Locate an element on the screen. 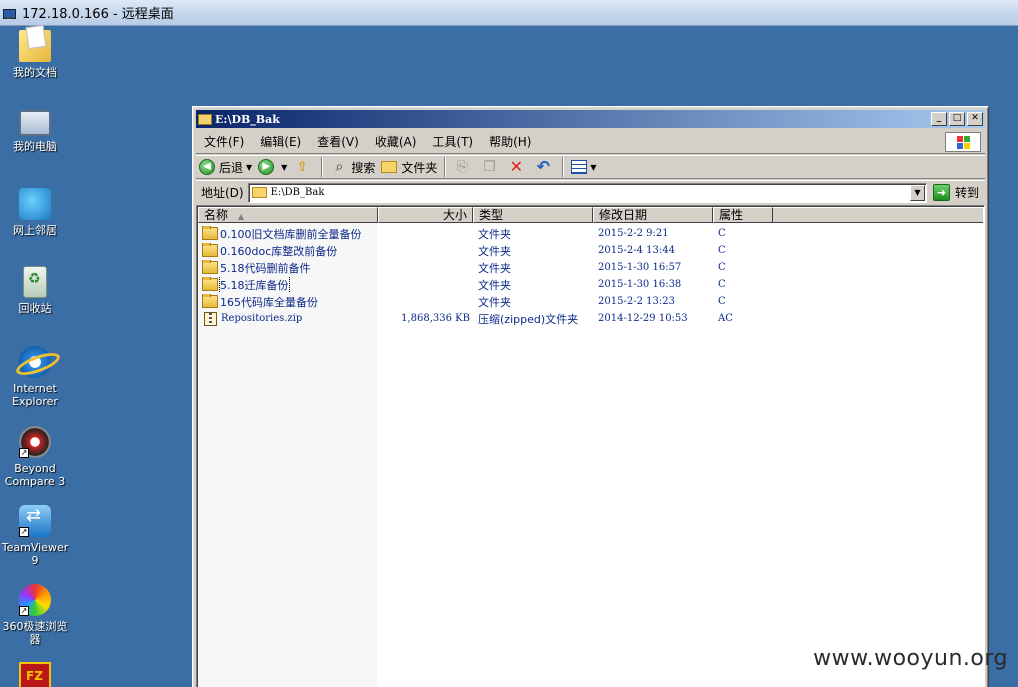  desktop-icon-internet-explorer: Internet Explorer is located at coordinates (35, 377).